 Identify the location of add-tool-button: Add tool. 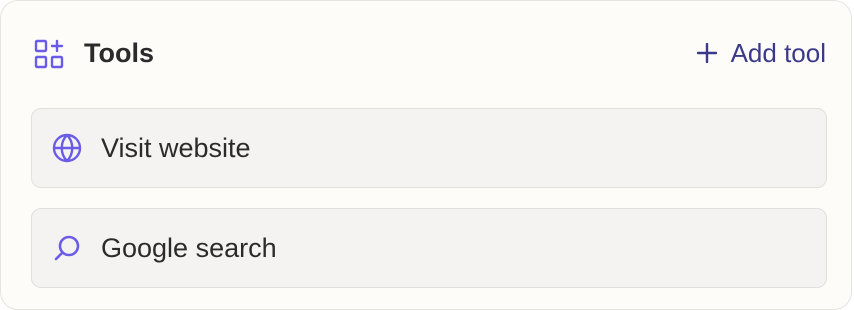
(761, 53).